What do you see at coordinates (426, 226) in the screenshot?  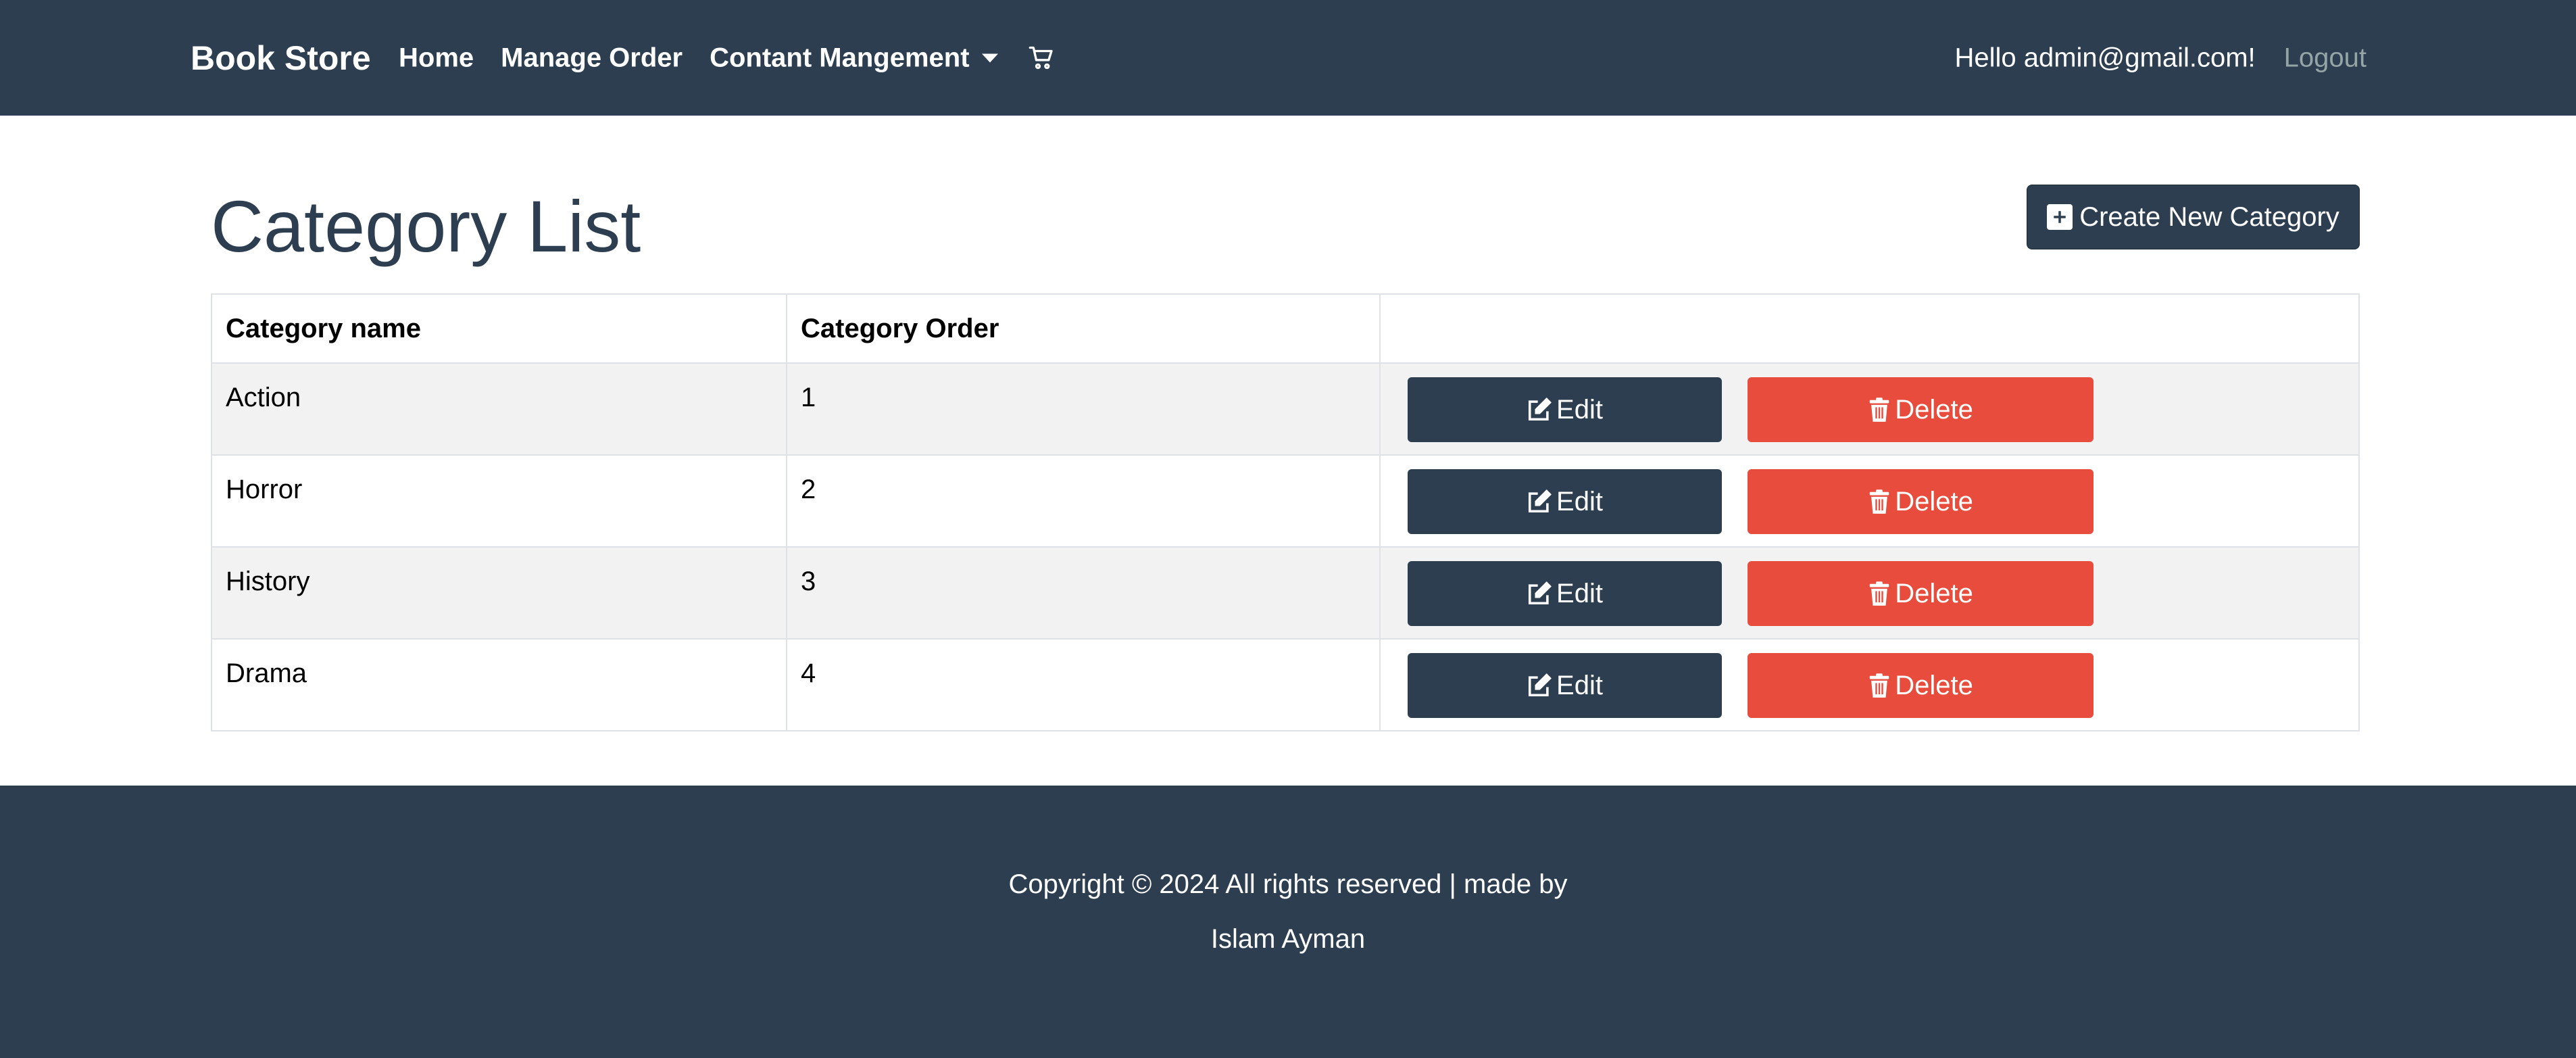 I see `page-title: Category List` at bounding box center [426, 226].